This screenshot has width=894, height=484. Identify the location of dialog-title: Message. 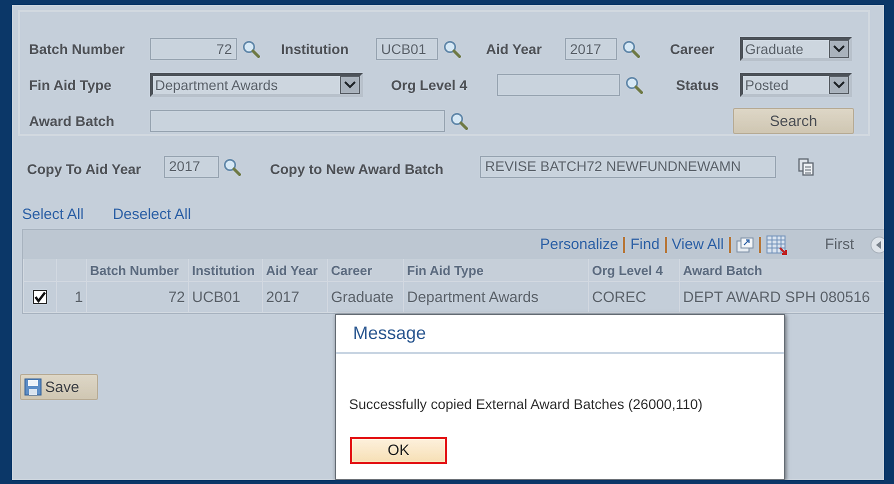
(560, 334).